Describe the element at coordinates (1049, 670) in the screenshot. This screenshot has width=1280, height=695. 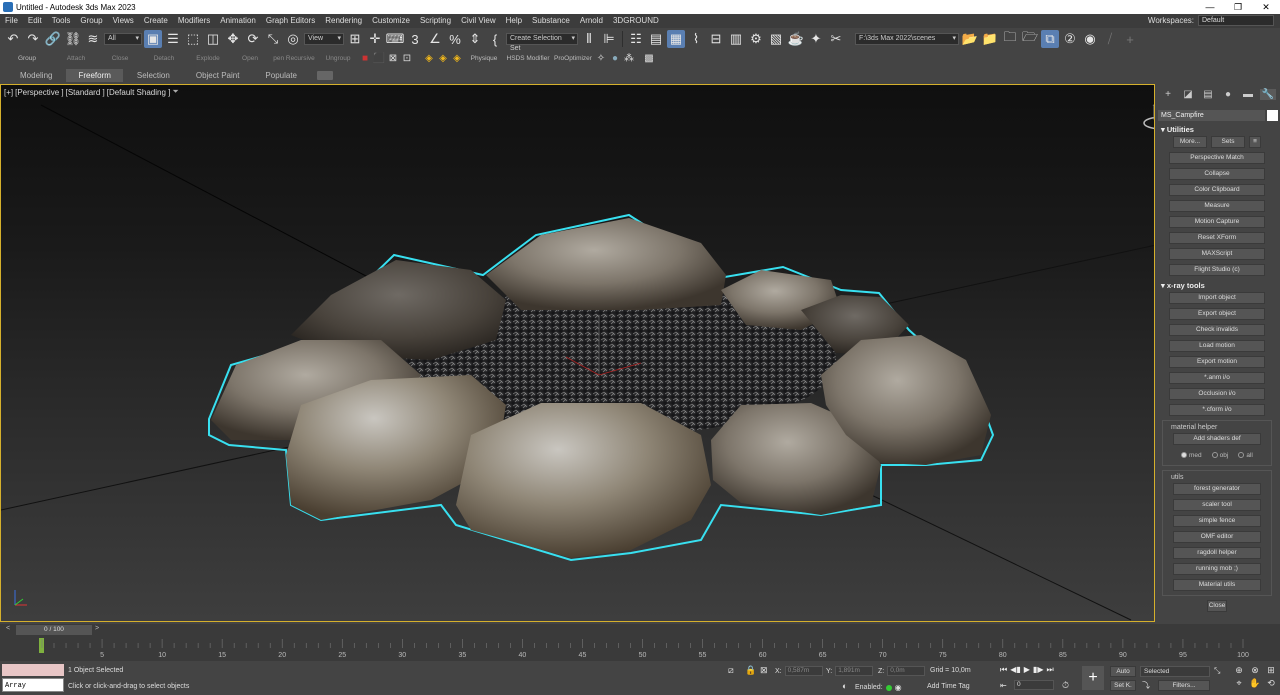
I see `goto-end-icon: ⏭` at that location.